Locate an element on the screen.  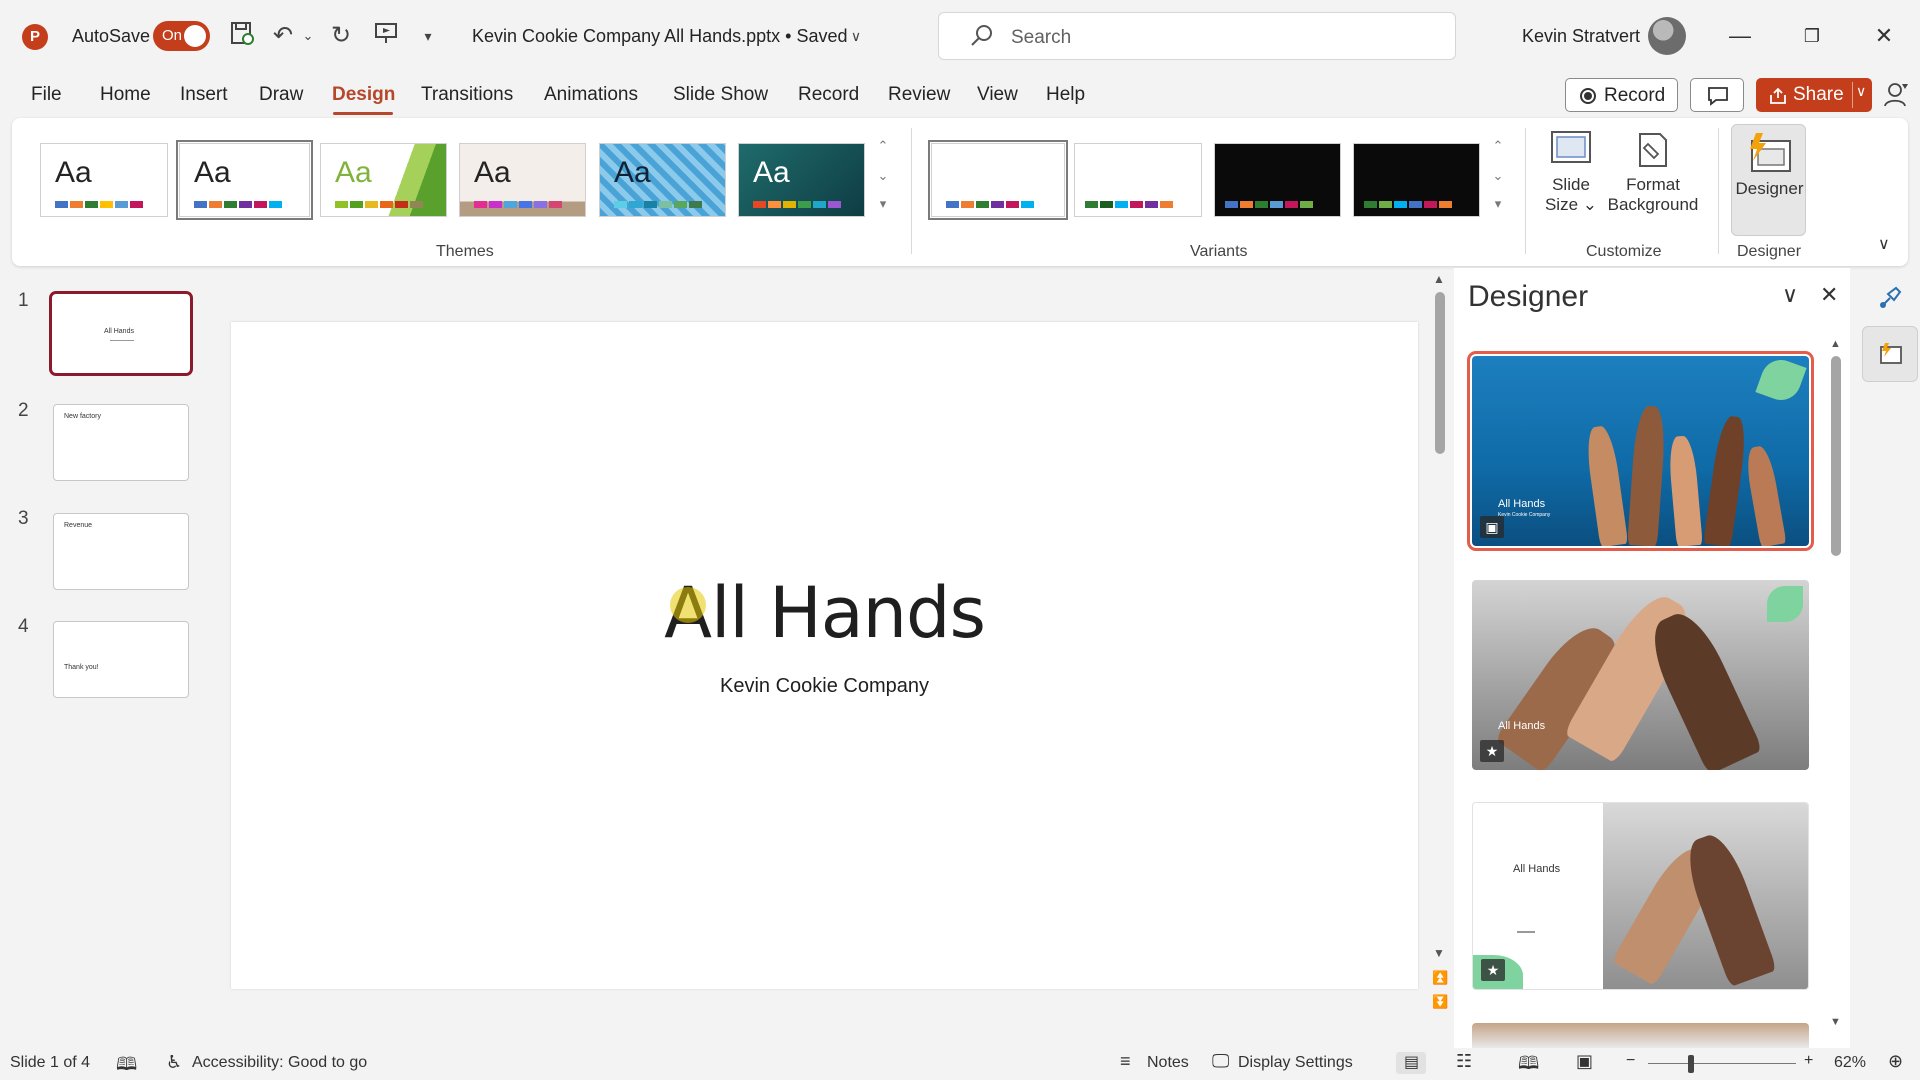
theme-facet: Aa is located at coordinates (383, 180).